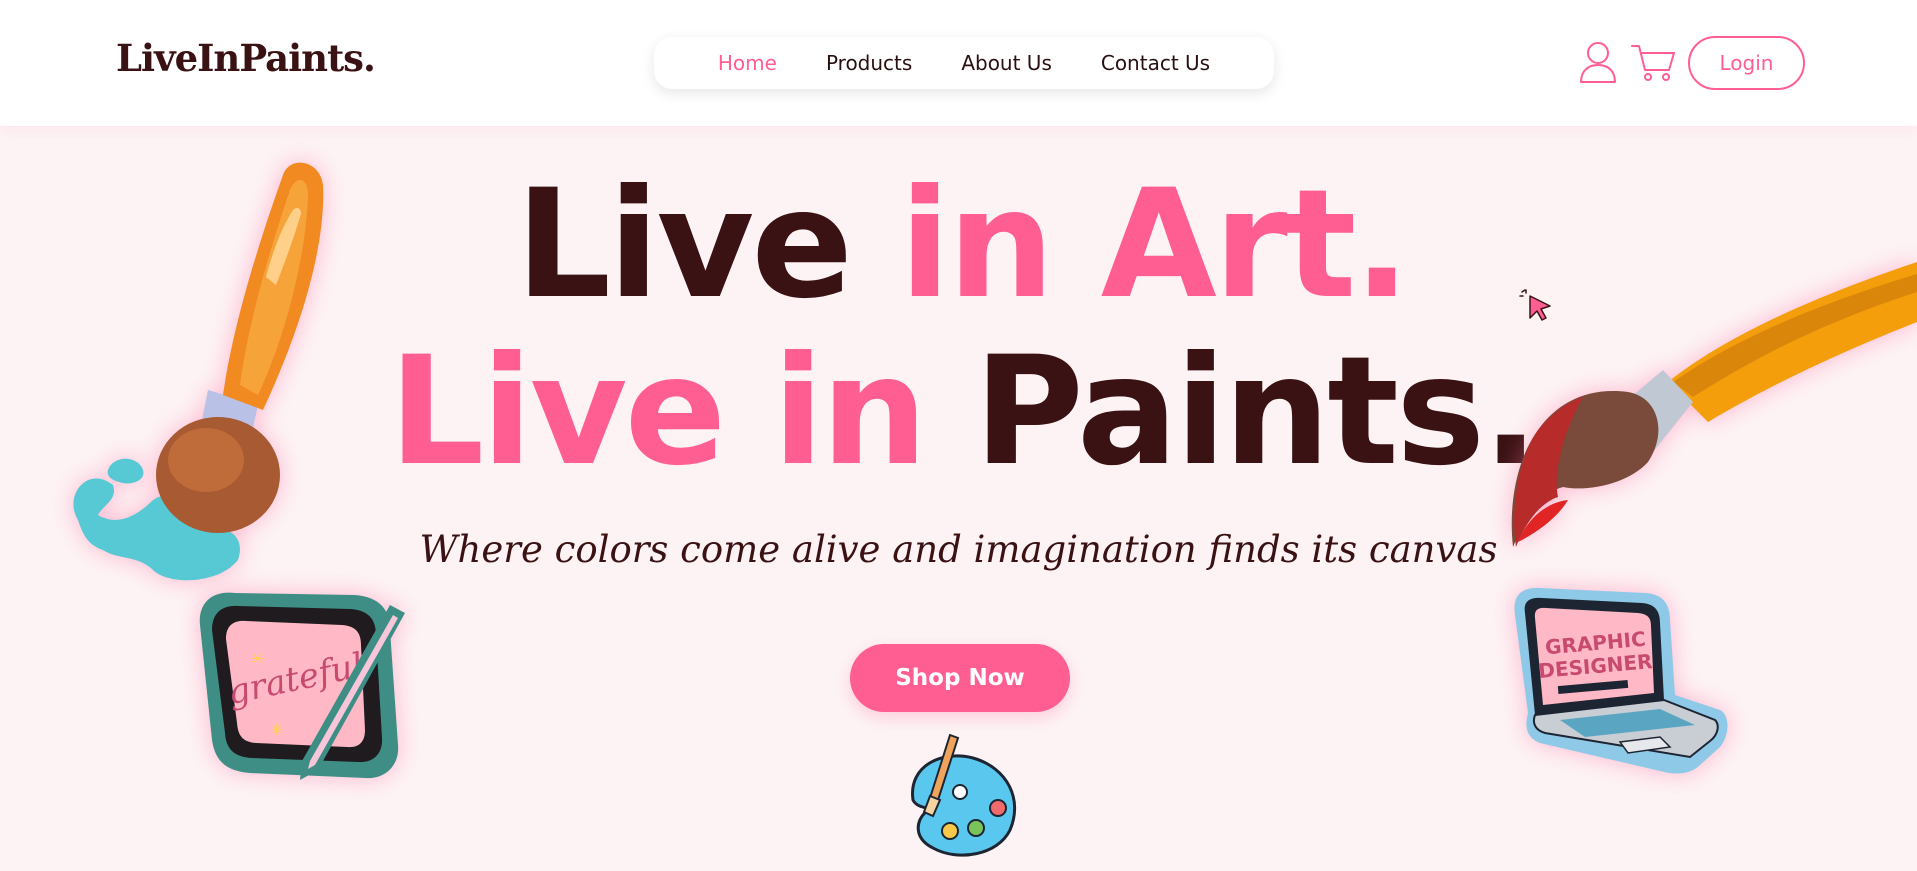 The width and height of the screenshot is (1917, 871). What do you see at coordinates (310, 685) in the screenshot?
I see `tablet-sticker-icon: grateful ✳ ✳ ✳` at bounding box center [310, 685].